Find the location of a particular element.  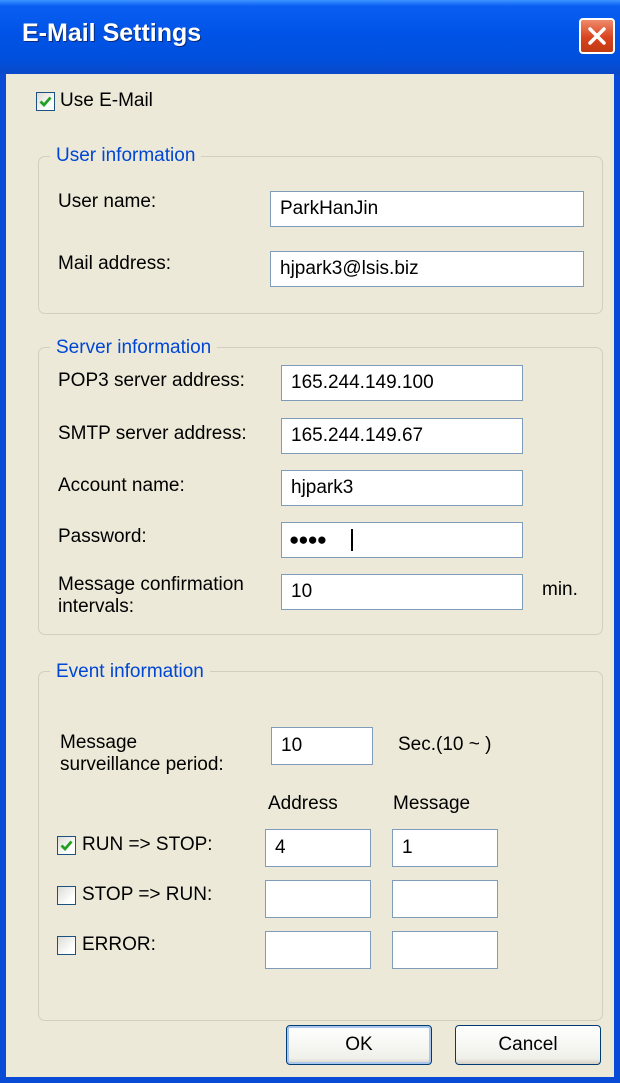

title-bar: E-Mail Settings is located at coordinates (310, 37).